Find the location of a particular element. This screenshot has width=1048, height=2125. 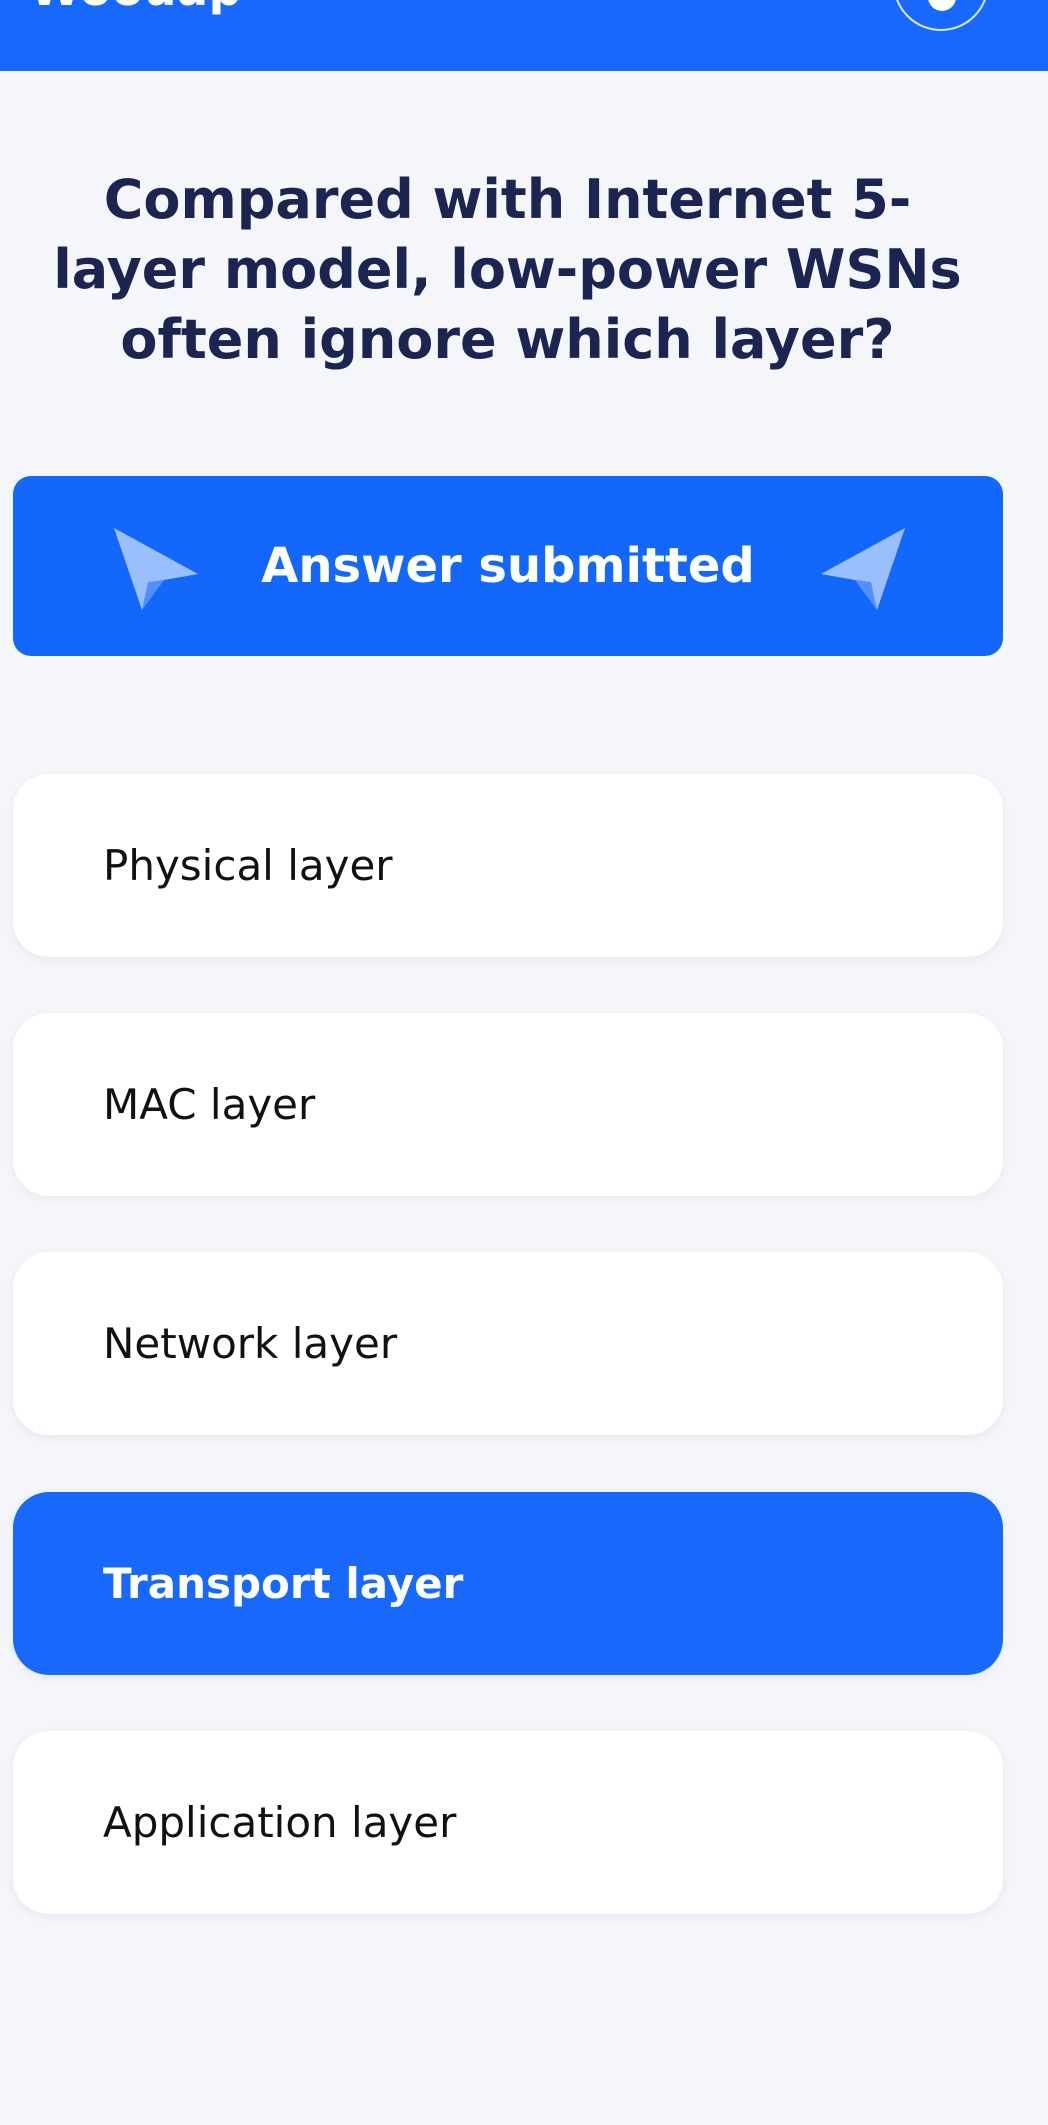

profile-button is located at coordinates (941, 15).